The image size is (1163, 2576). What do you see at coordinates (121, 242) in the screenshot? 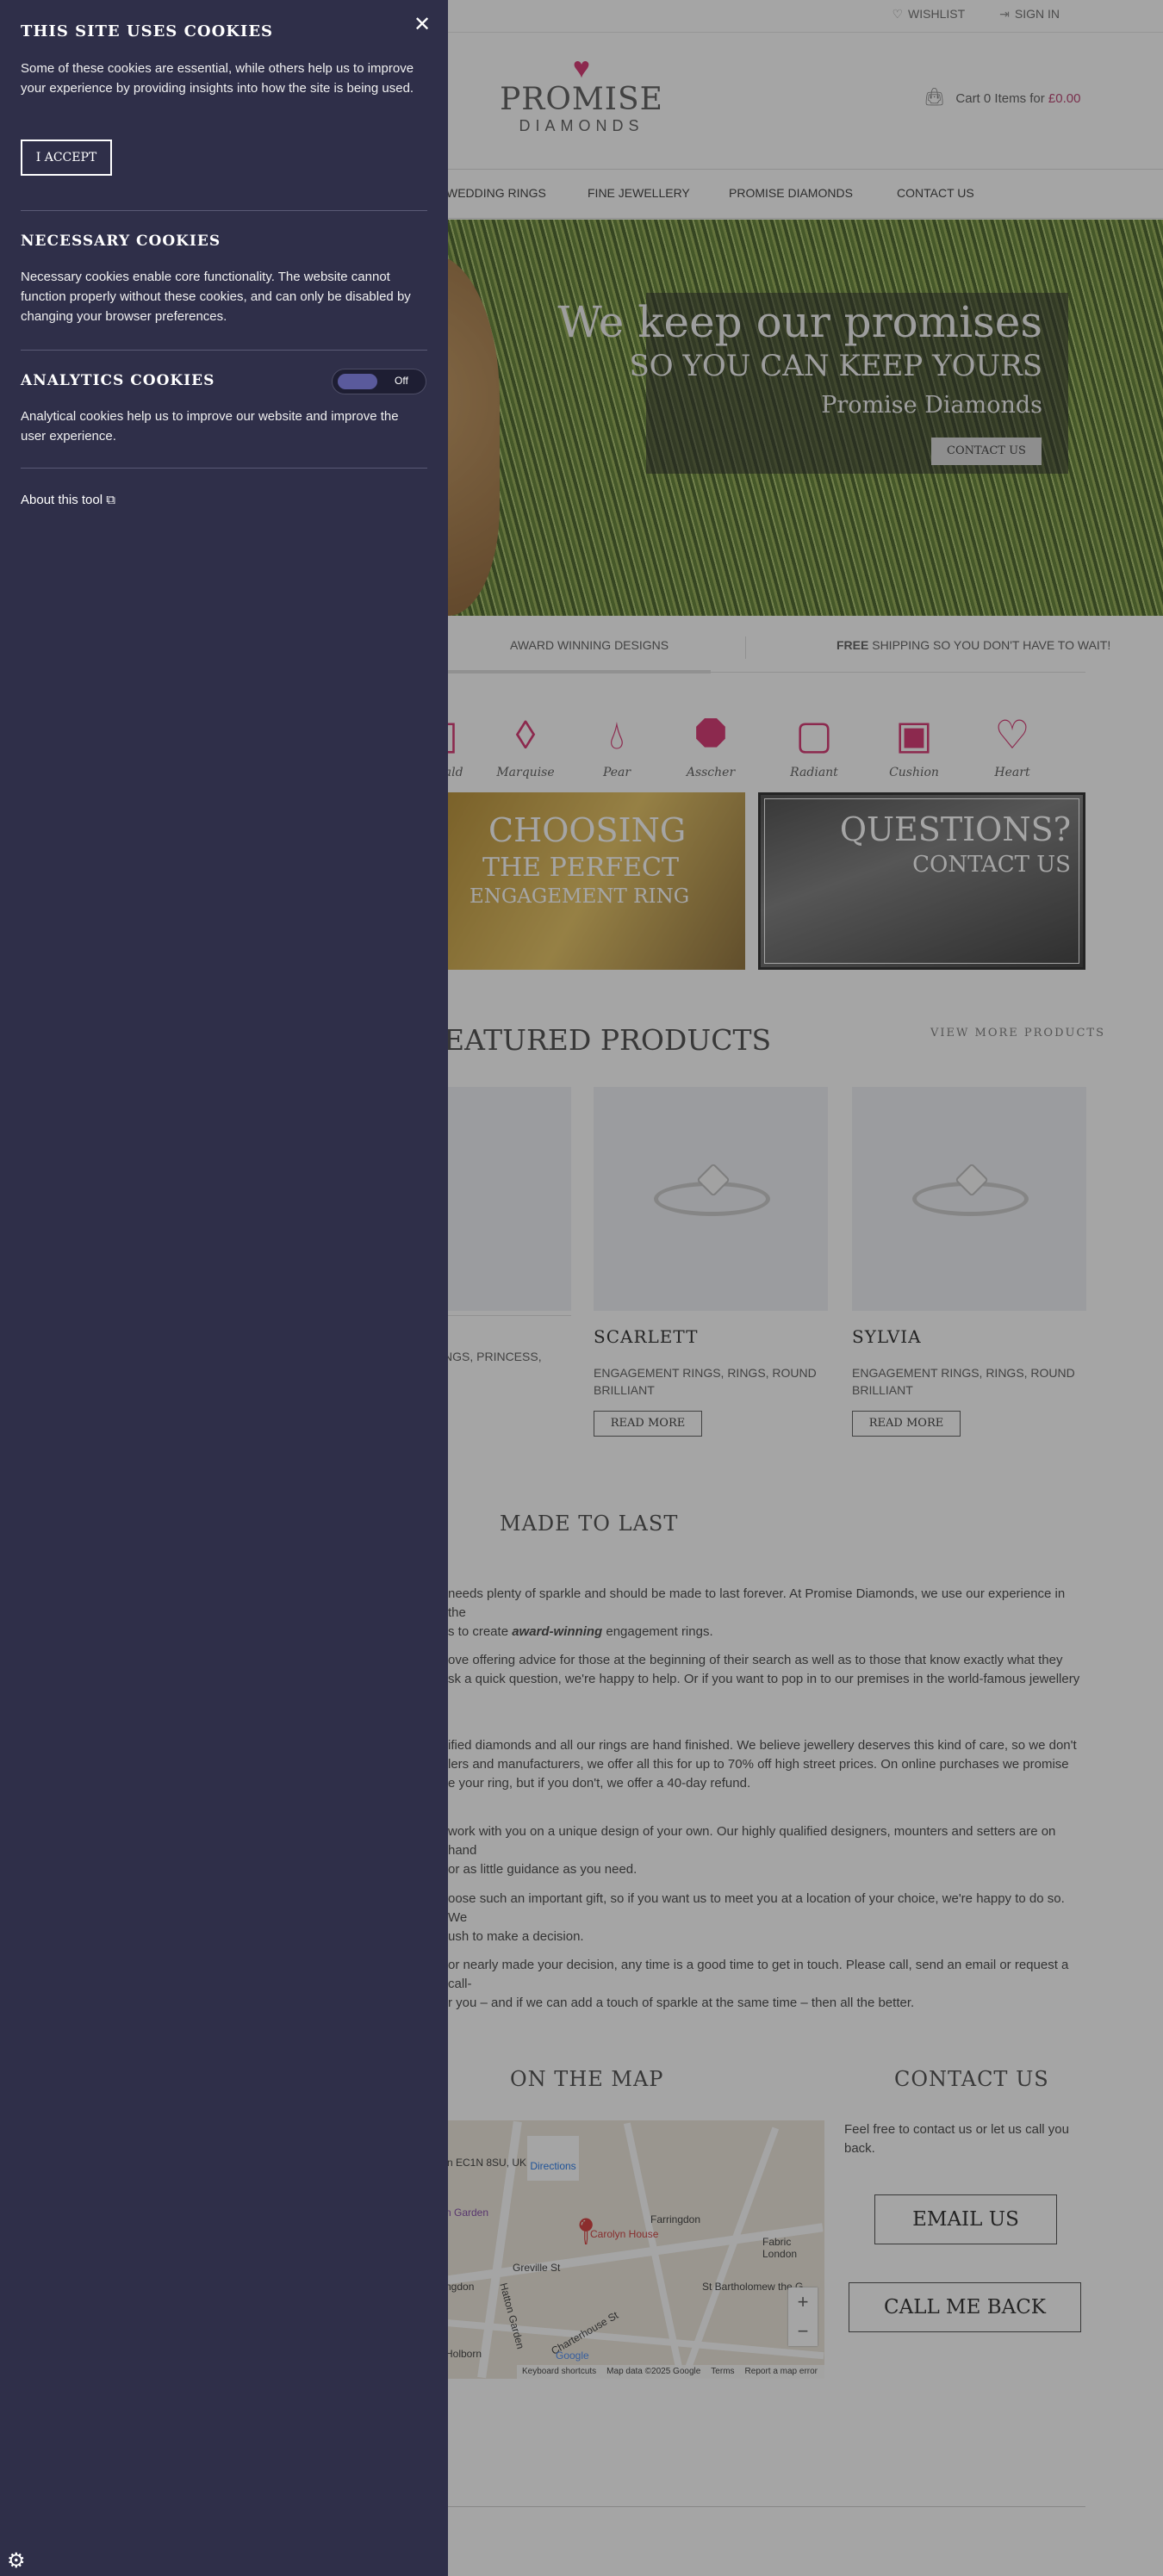
I see `necessary-cookies-title: NECESSARY COOKIES` at bounding box center [121, 242].